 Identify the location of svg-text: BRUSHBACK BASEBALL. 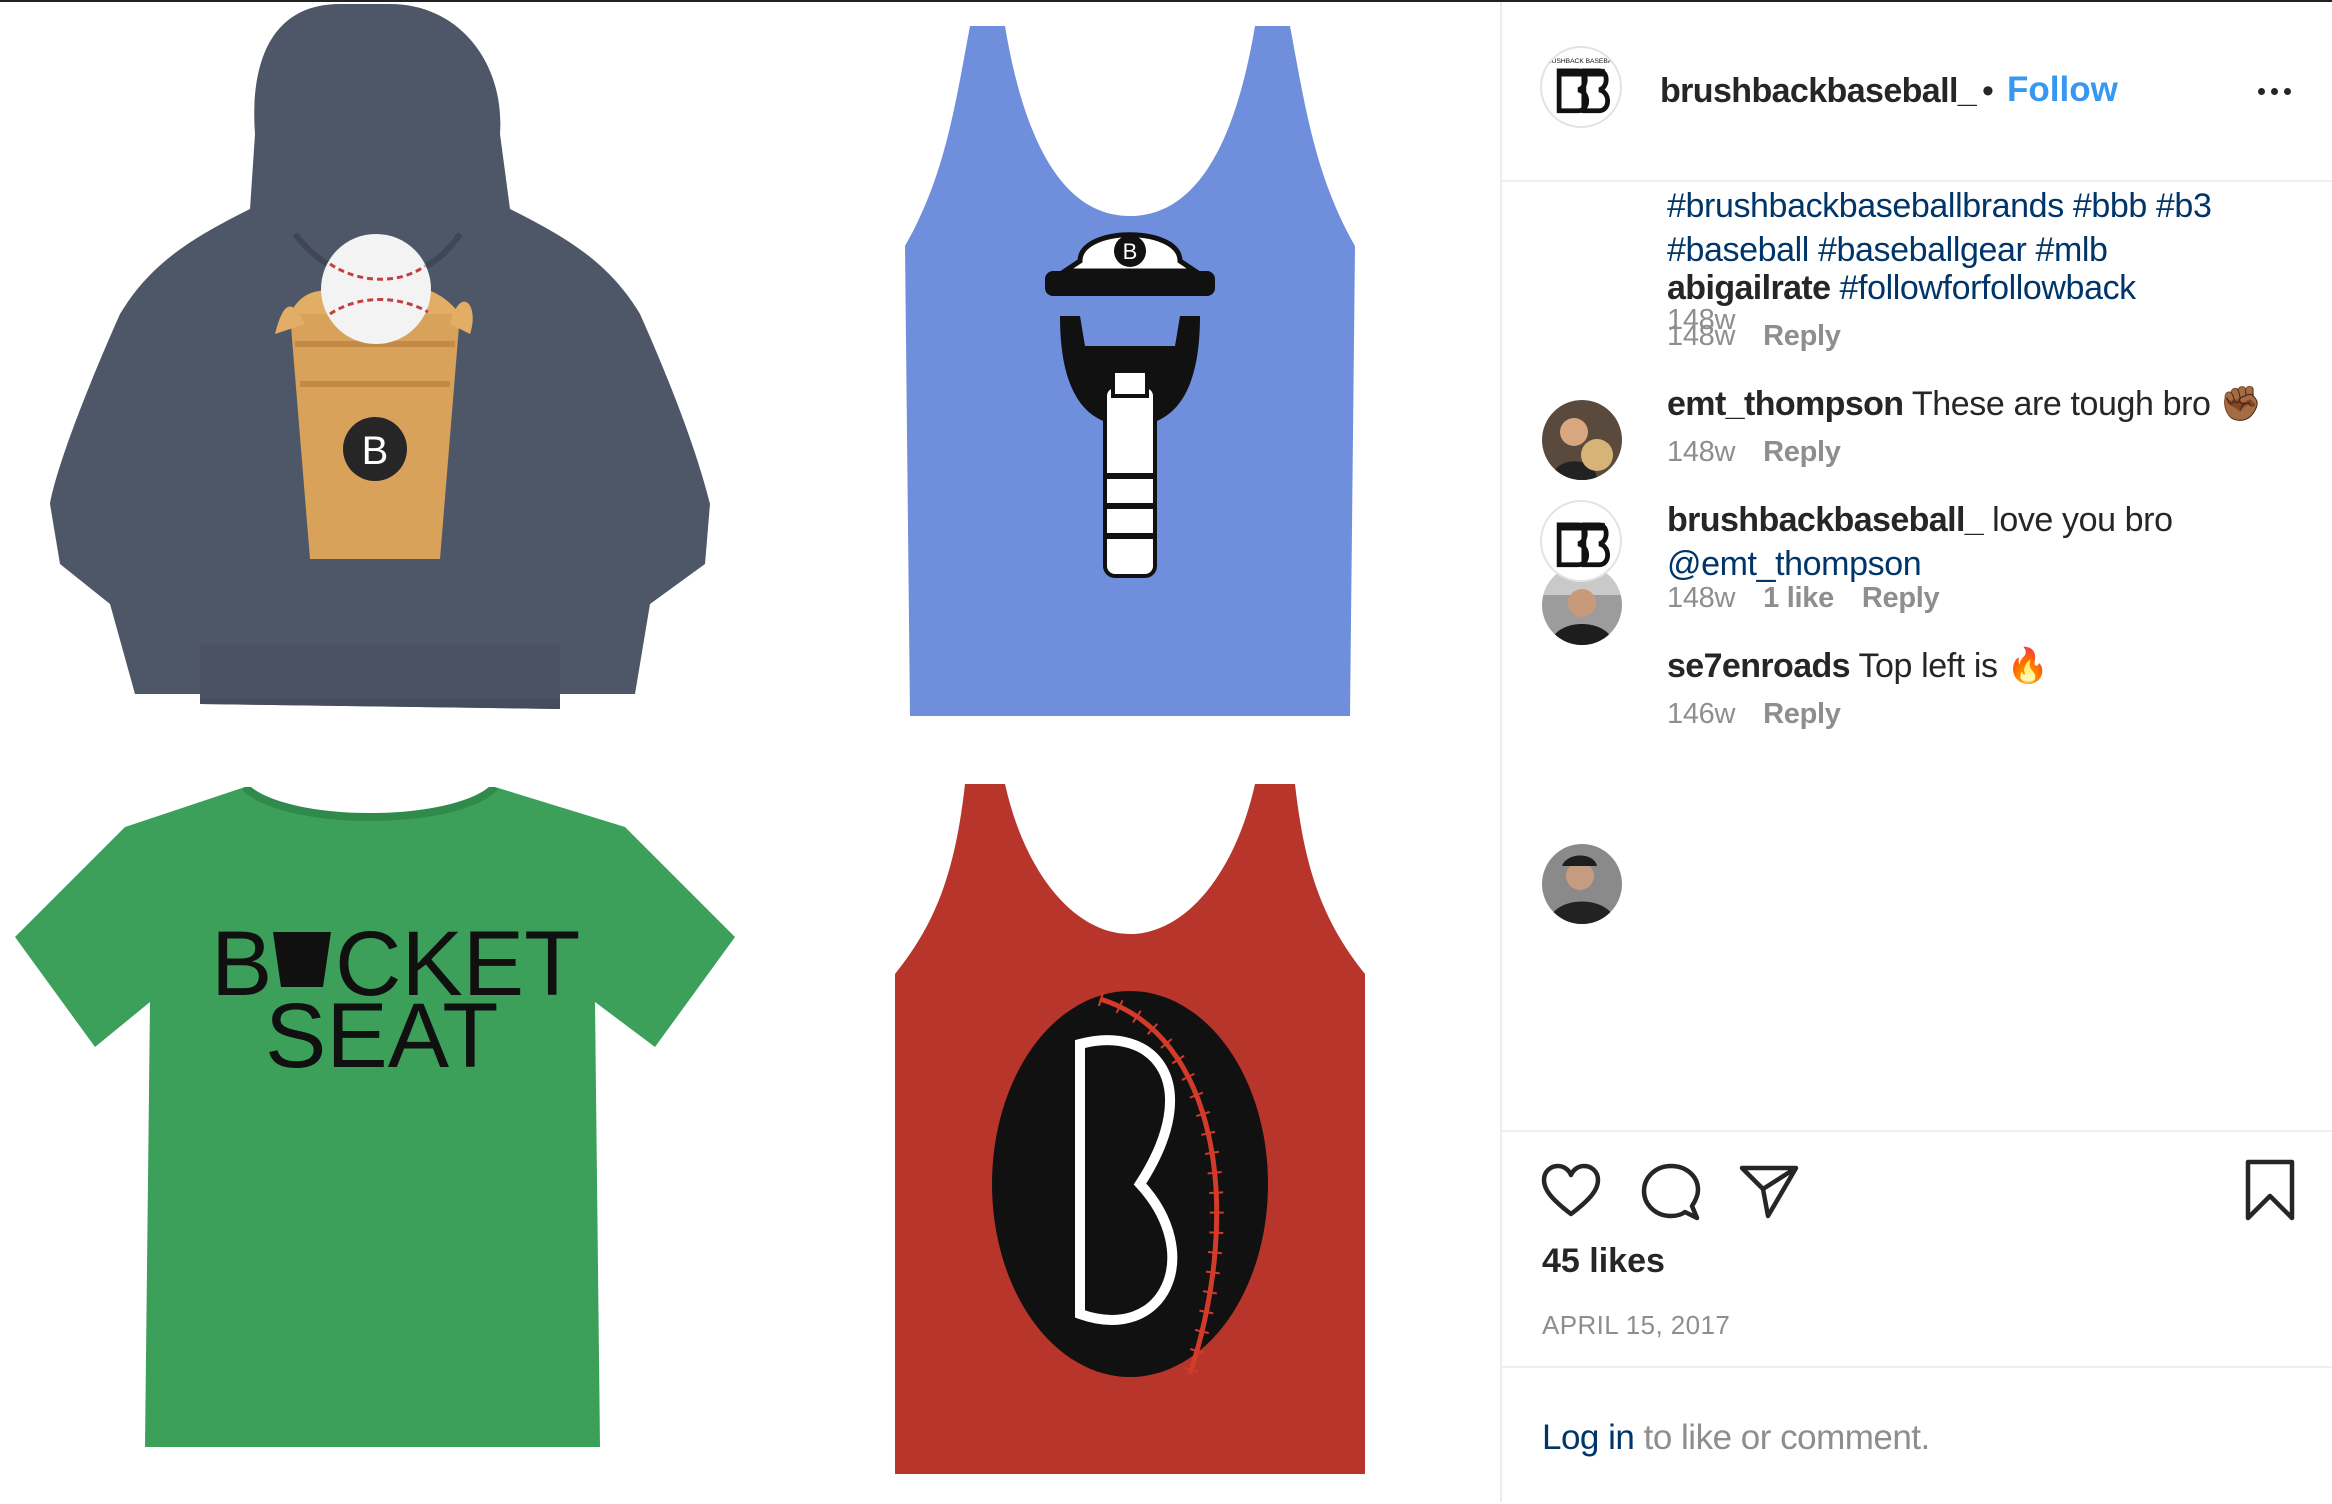
(1580, 61).